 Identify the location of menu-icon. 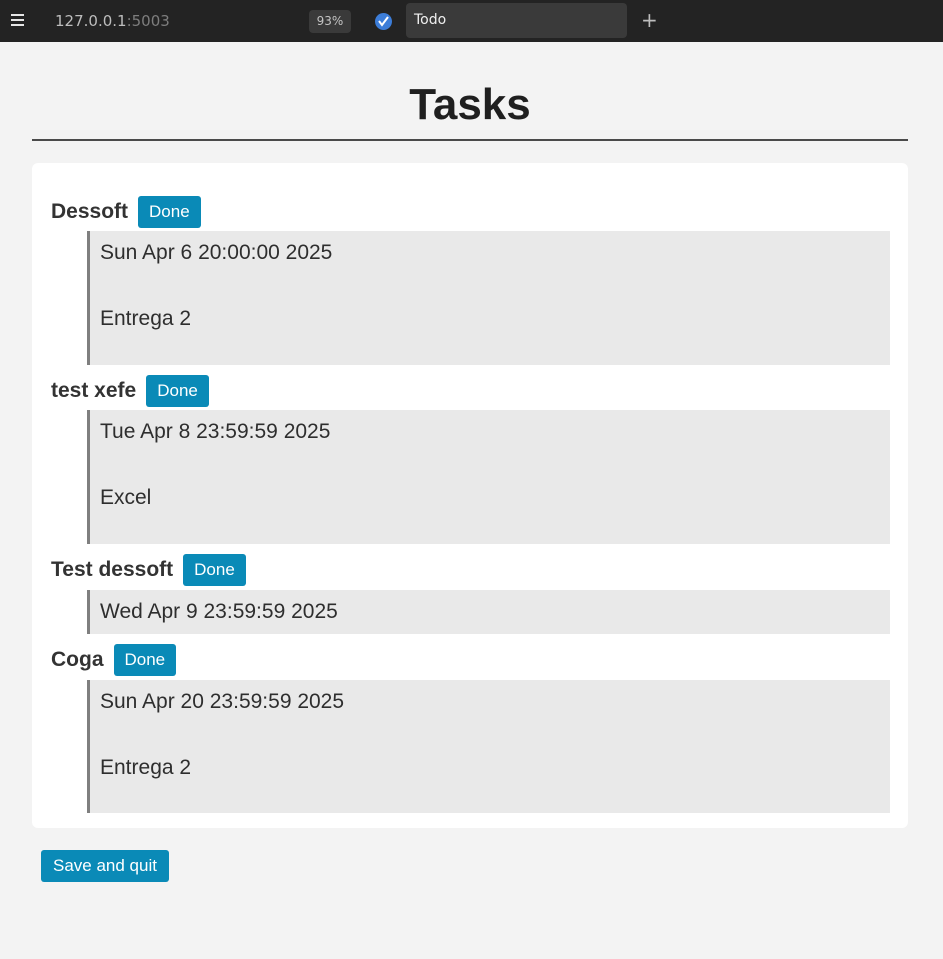
(17, 20).